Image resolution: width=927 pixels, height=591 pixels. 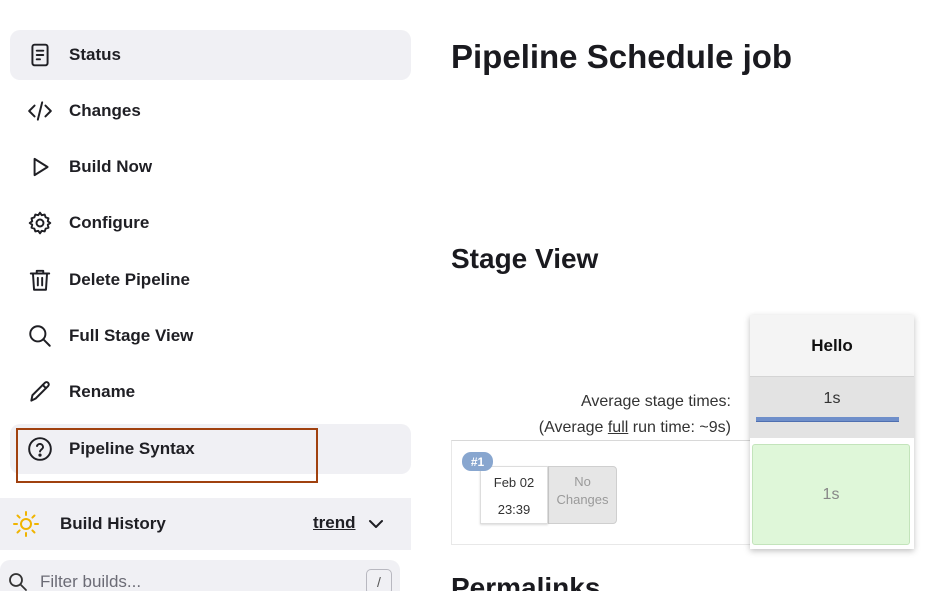 What do you see at coordinates (655, 401) in the screenshot?
I see `average-stage-times-text: Average stage times:` at bounding box center [655, 401].